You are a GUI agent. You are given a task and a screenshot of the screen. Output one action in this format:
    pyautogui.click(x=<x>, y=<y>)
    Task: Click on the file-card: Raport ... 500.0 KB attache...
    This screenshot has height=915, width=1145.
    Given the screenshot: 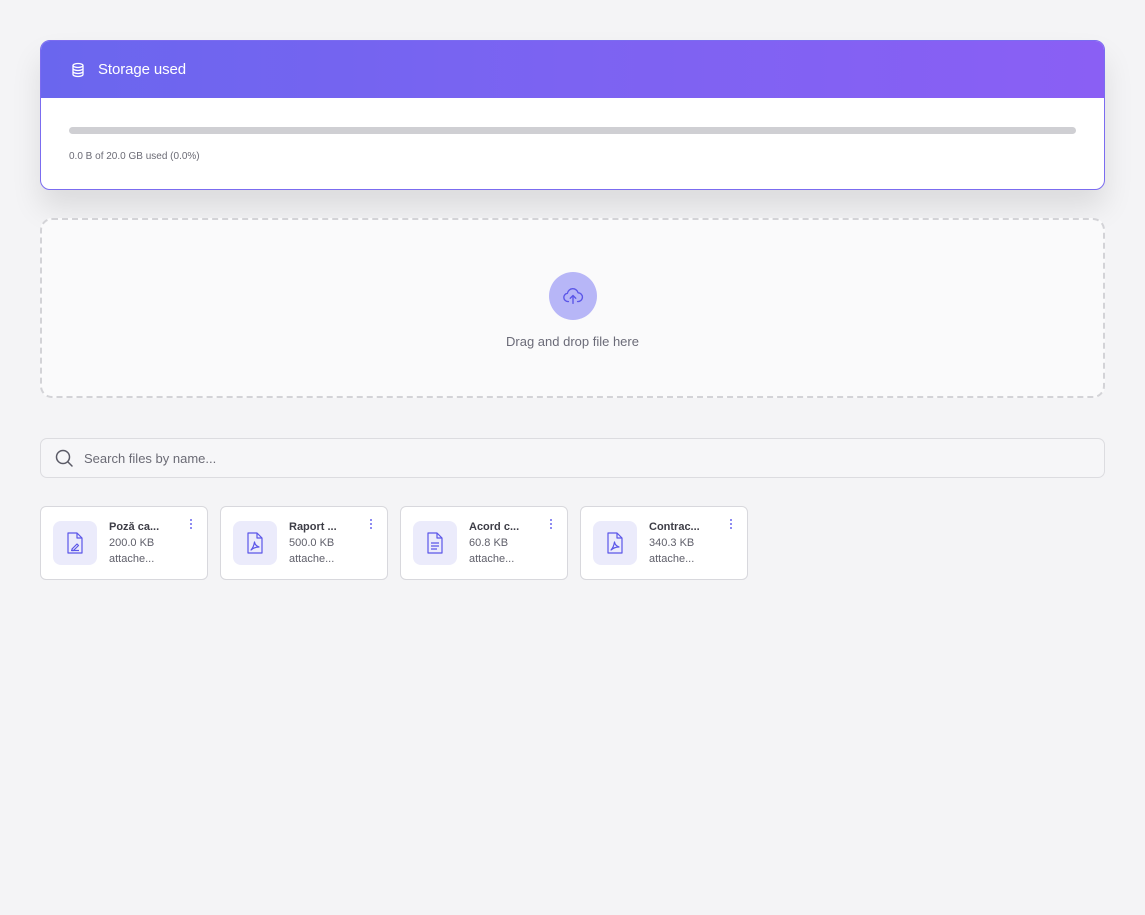 What is the action you would take?
    pyautogui.click(x=304, y=543)
    